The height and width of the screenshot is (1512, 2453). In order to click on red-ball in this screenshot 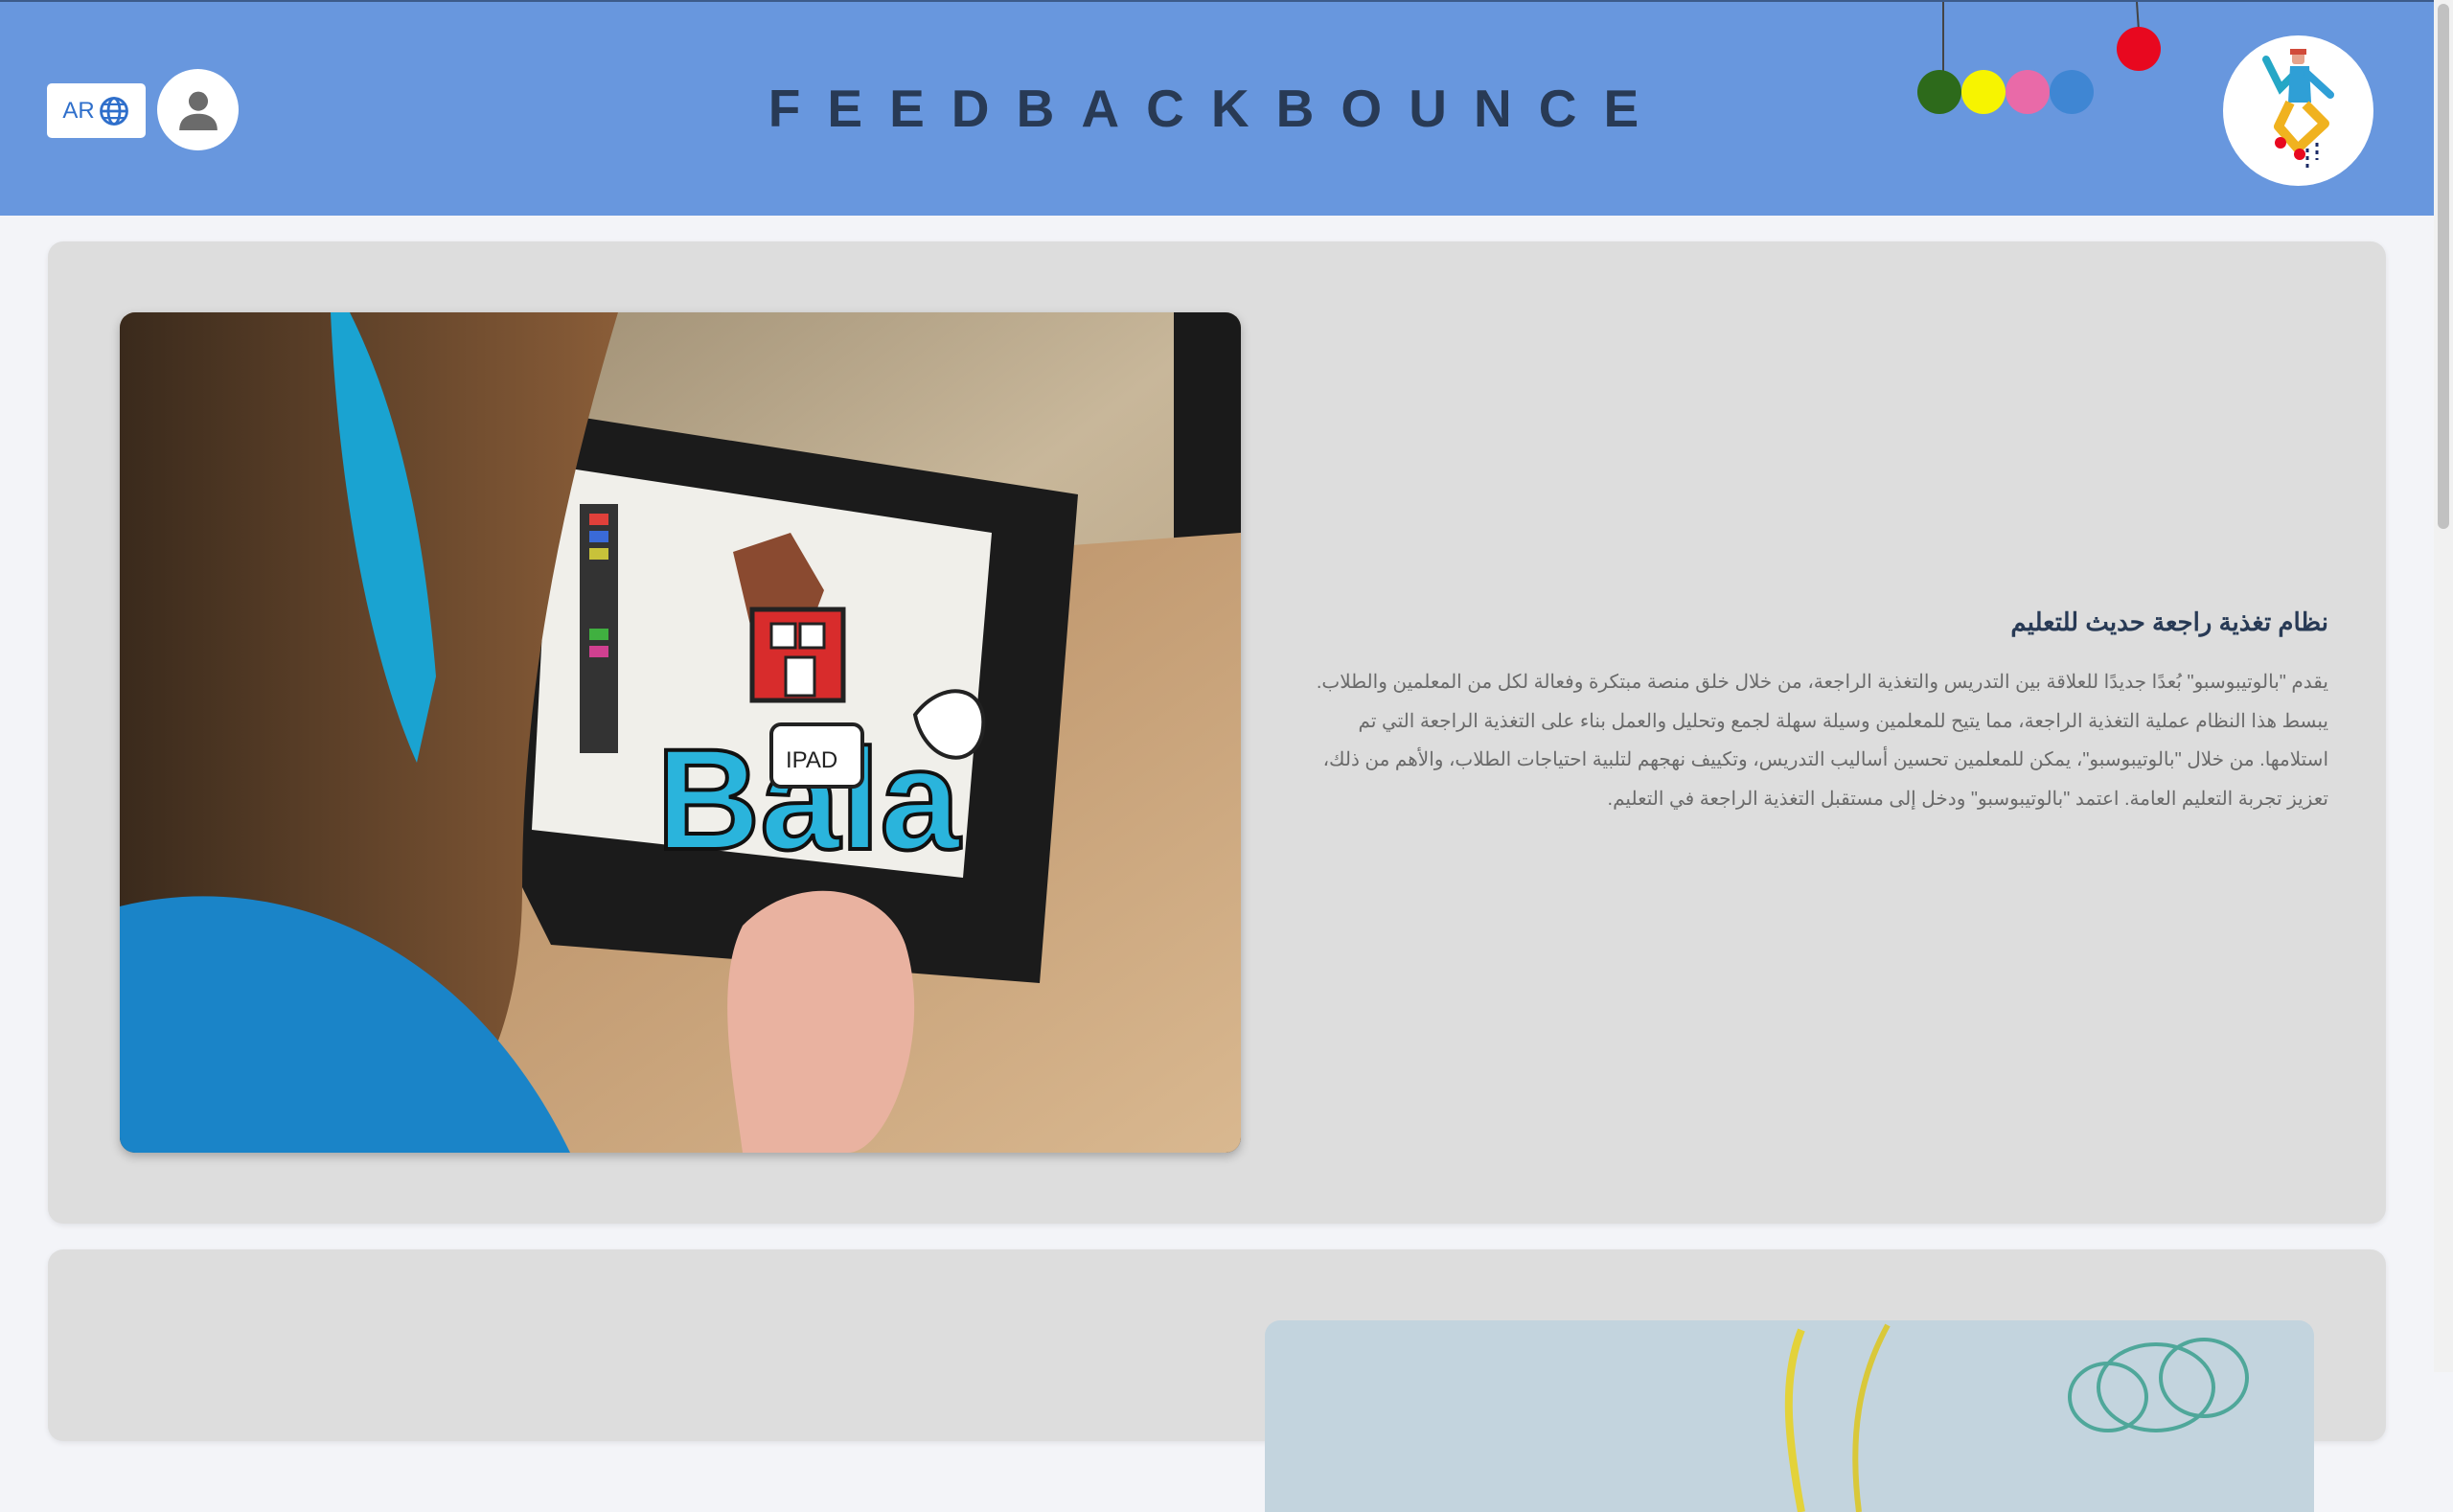, I will do `click(2139, 49)`.